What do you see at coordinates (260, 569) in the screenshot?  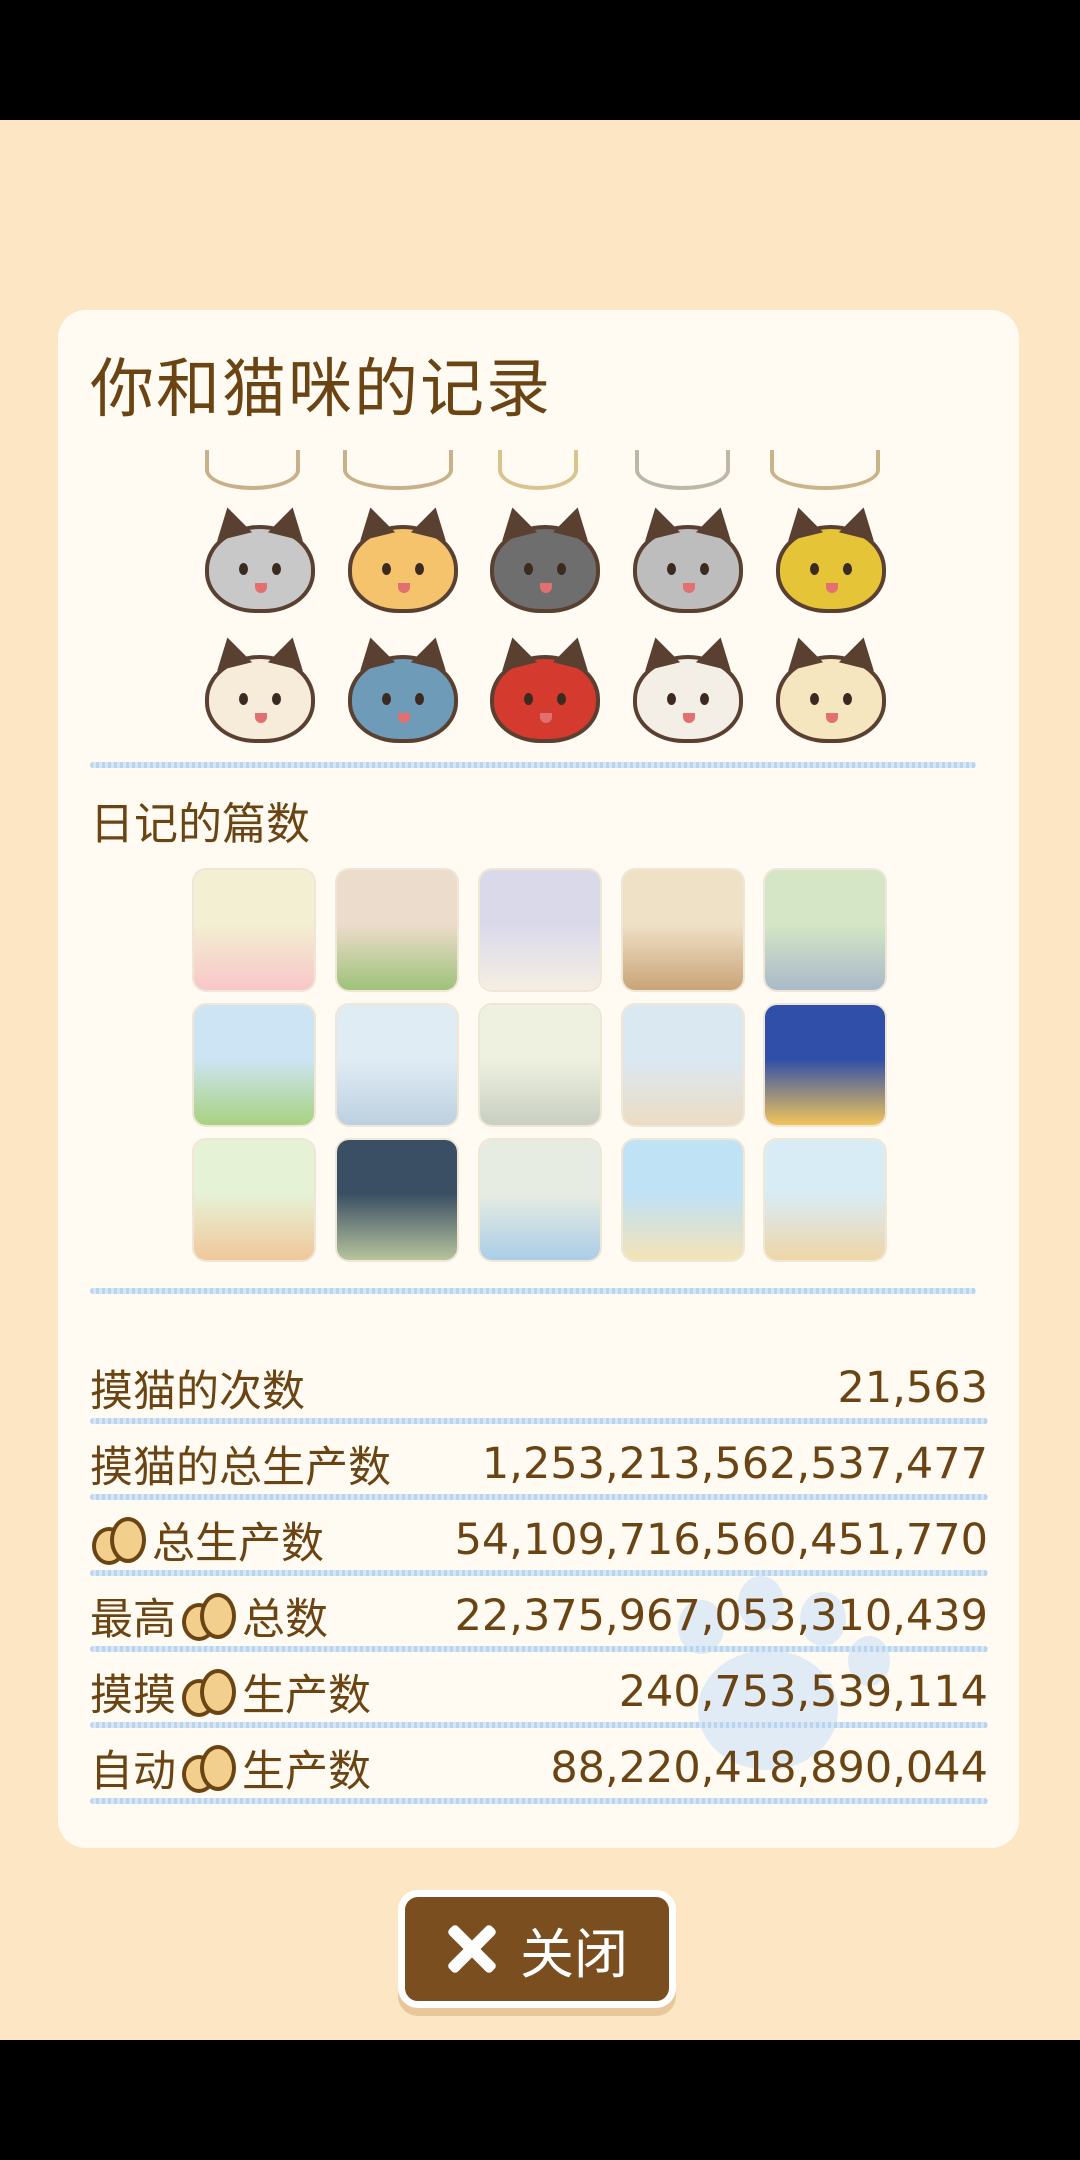 I see `cat-grey-whiskered-icon` at bounding box center [260, 569].